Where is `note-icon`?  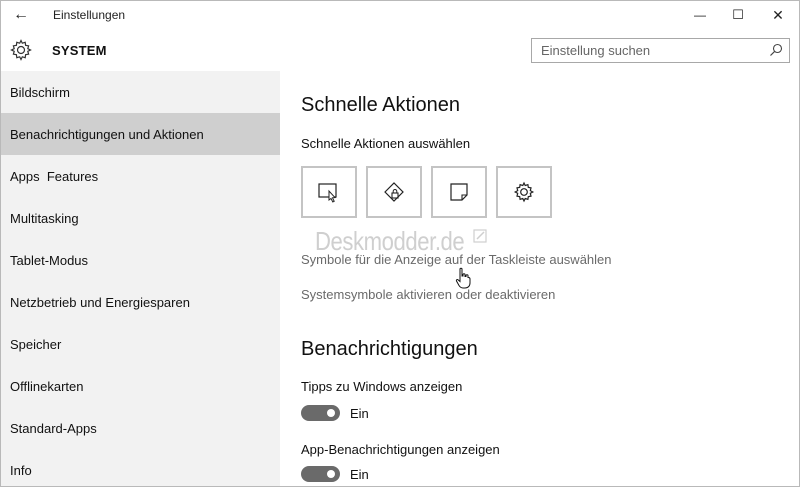 note-icon is located at coordinates (459, 192).